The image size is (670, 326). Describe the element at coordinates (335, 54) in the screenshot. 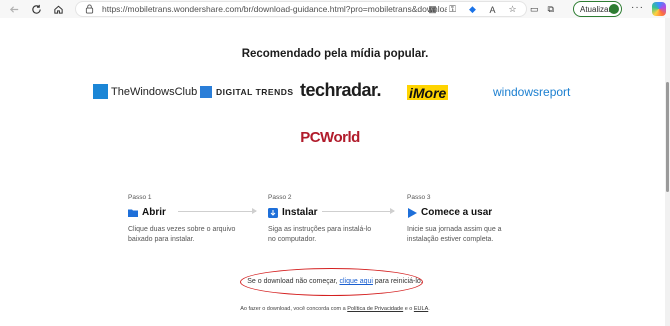

I see `media-heading: Recomendado pela mídia popular.` at that location.